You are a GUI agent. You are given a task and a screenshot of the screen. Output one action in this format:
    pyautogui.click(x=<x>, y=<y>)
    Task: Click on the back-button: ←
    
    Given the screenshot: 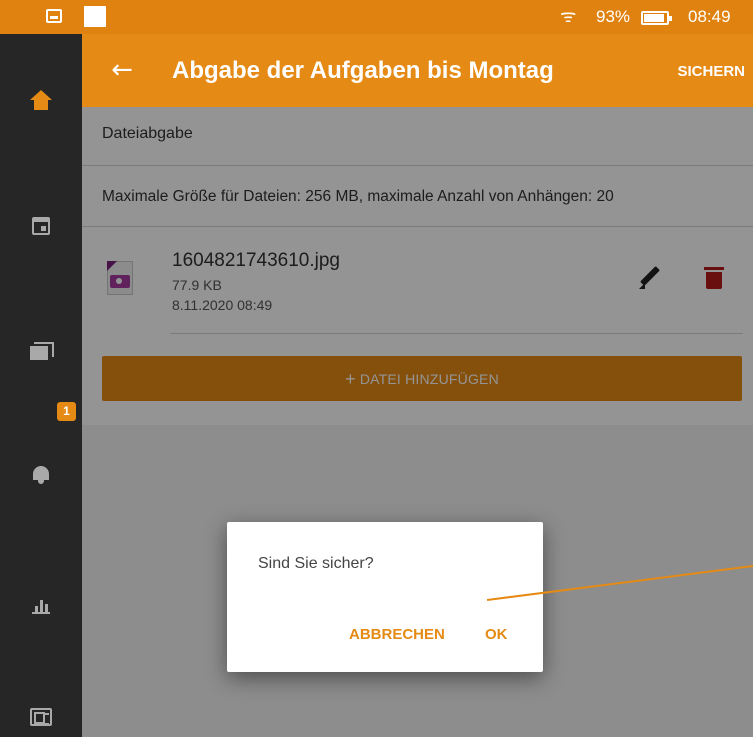 What is the action you would take?
    pyautogui.click(x=122, y=70)
    